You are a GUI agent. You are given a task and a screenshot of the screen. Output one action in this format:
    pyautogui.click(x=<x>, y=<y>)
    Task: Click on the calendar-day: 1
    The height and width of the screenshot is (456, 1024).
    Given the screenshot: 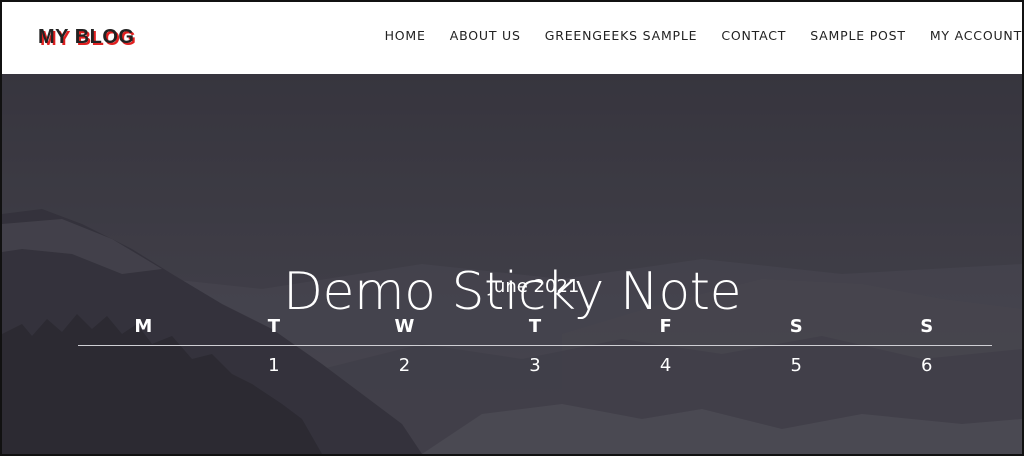 What is the action you would take?
    pyautogui.click(x=274, y=366)
    